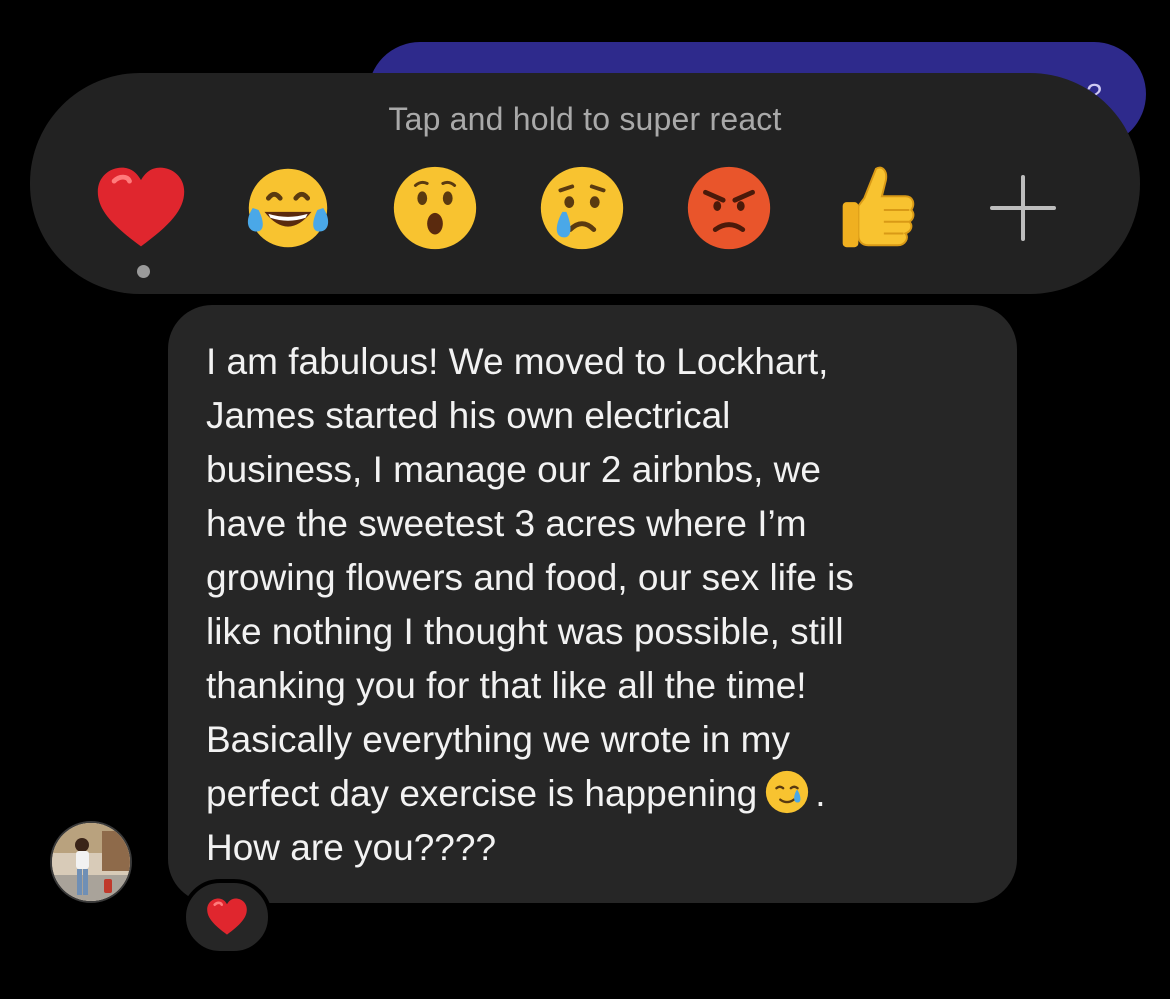 This screenshot has width=1170, height=999. I want to click on more-reactions-button, so click(1023, 208).